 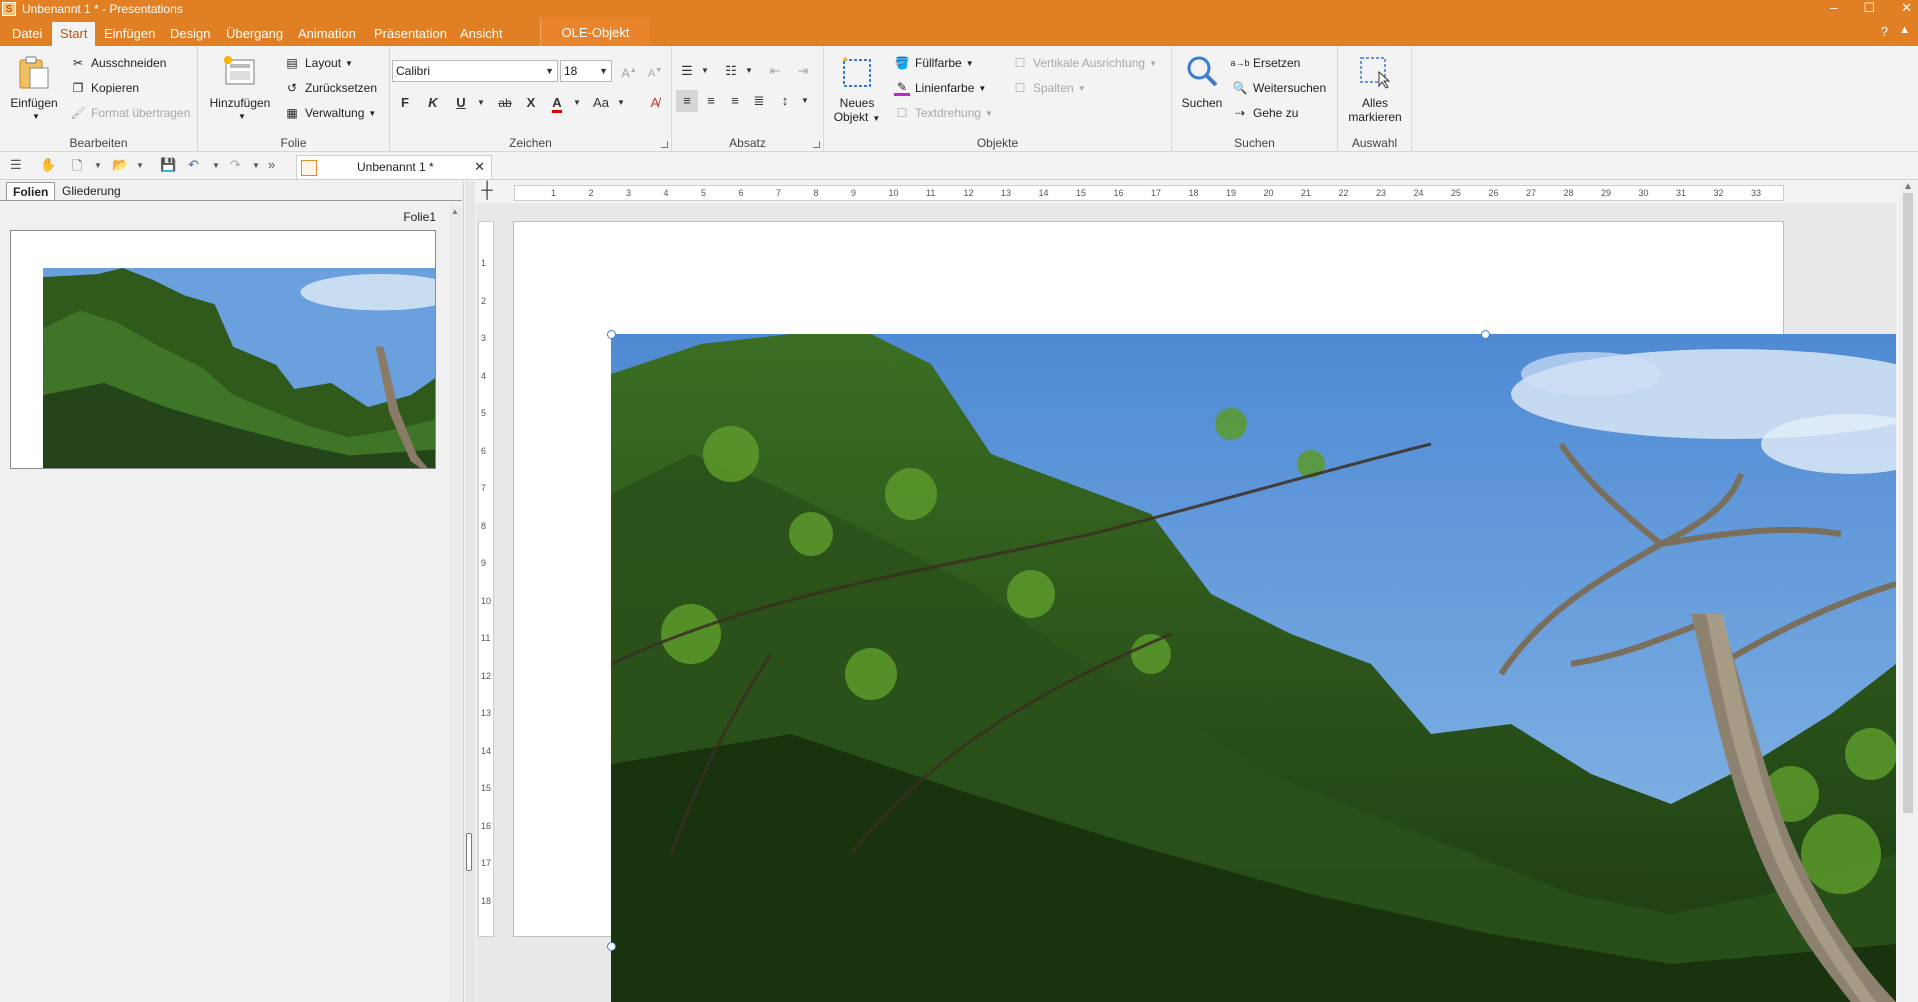 What do you see at coordinates (595, 32) in the screenshot?
I see `tab-ole-objekt: OLE-Objekt` at bounding box center [595, 32].